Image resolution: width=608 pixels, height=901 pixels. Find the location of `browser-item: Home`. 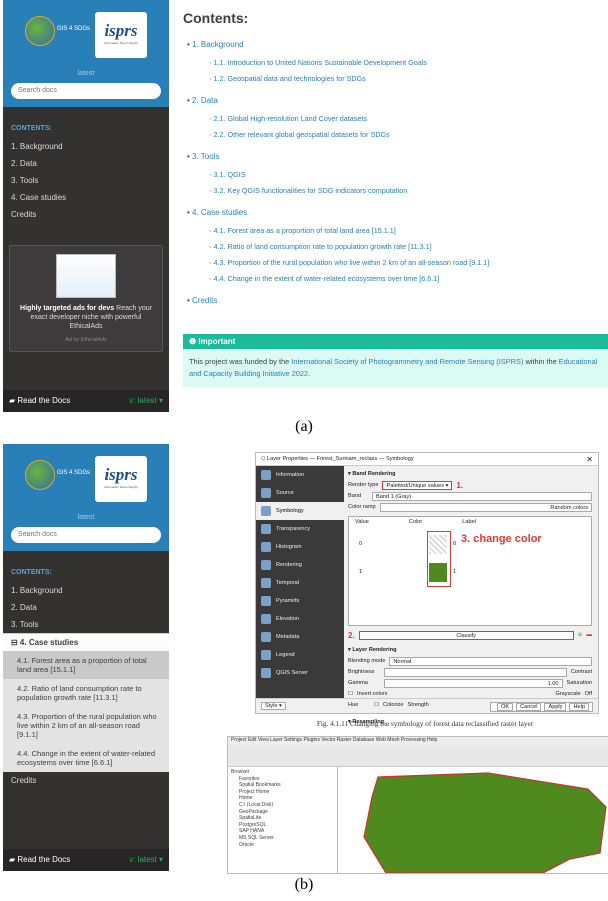

browser-item: Home is located at coordinates (286, 798).